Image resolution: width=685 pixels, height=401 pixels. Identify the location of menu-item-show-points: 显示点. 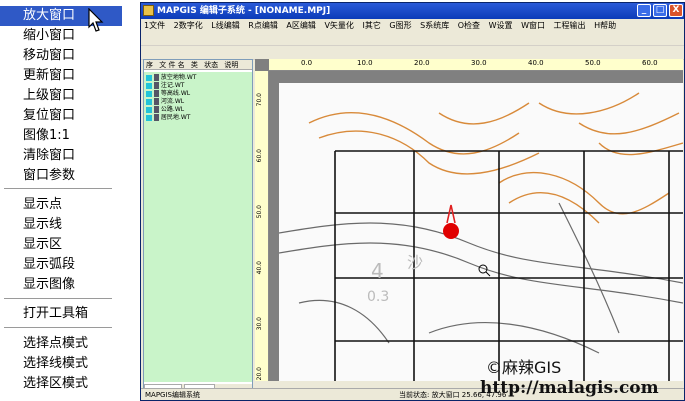
(61, 205).